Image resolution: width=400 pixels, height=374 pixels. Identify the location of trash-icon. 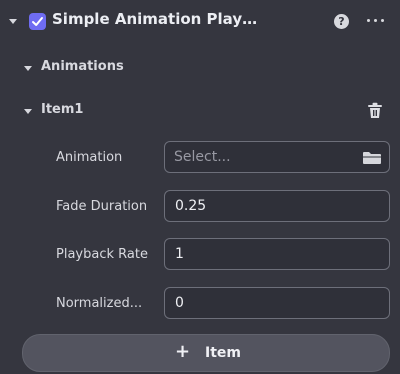
(375, 110).